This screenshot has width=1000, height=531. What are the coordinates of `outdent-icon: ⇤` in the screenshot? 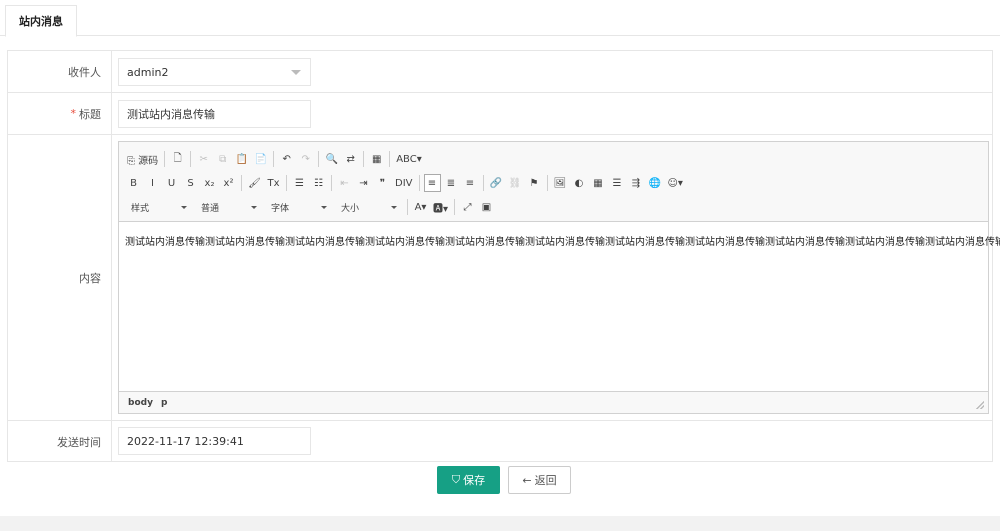 It's located at (344, 183).